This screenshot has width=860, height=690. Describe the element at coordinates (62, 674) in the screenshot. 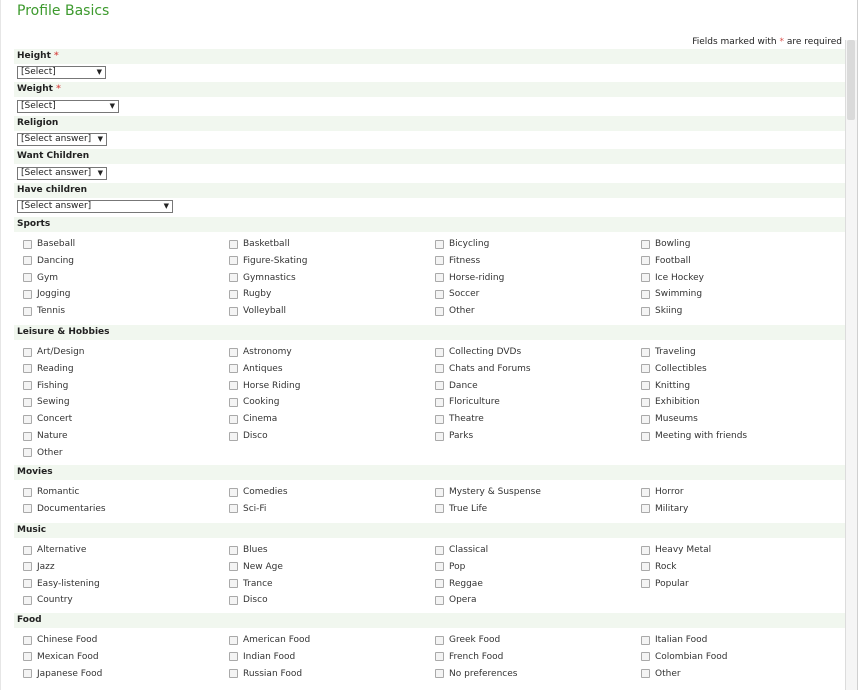

I see `checkbox-food-japanese-food: Japanese Food` at that location.